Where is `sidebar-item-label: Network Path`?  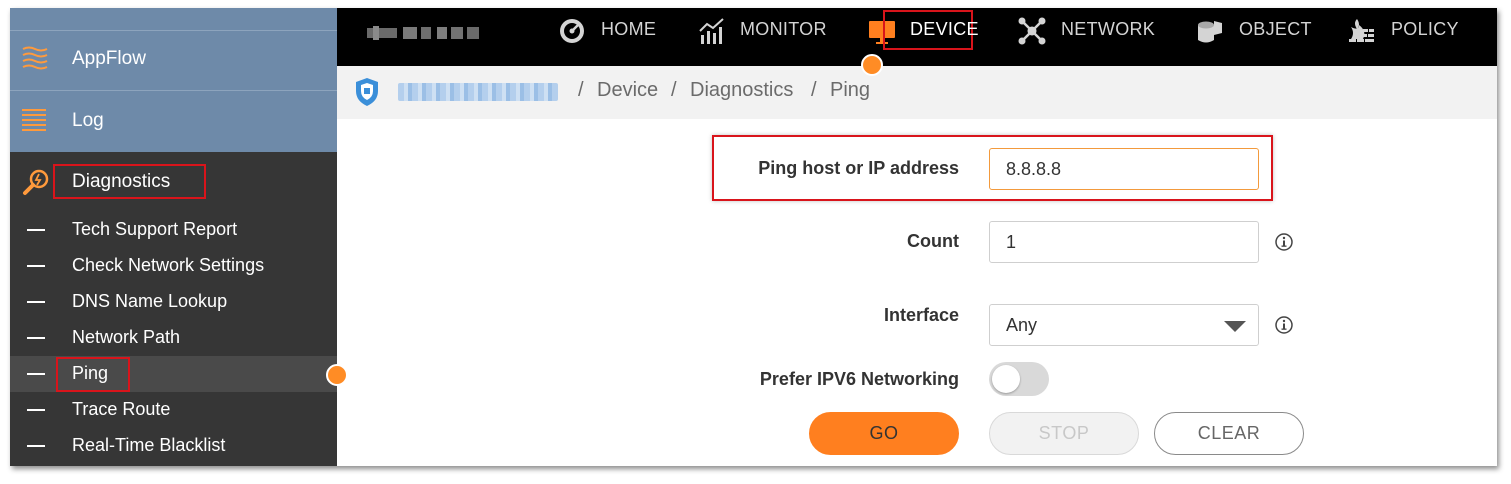 sidebar-item-label: Network Path is located at coordinates (126, 337).